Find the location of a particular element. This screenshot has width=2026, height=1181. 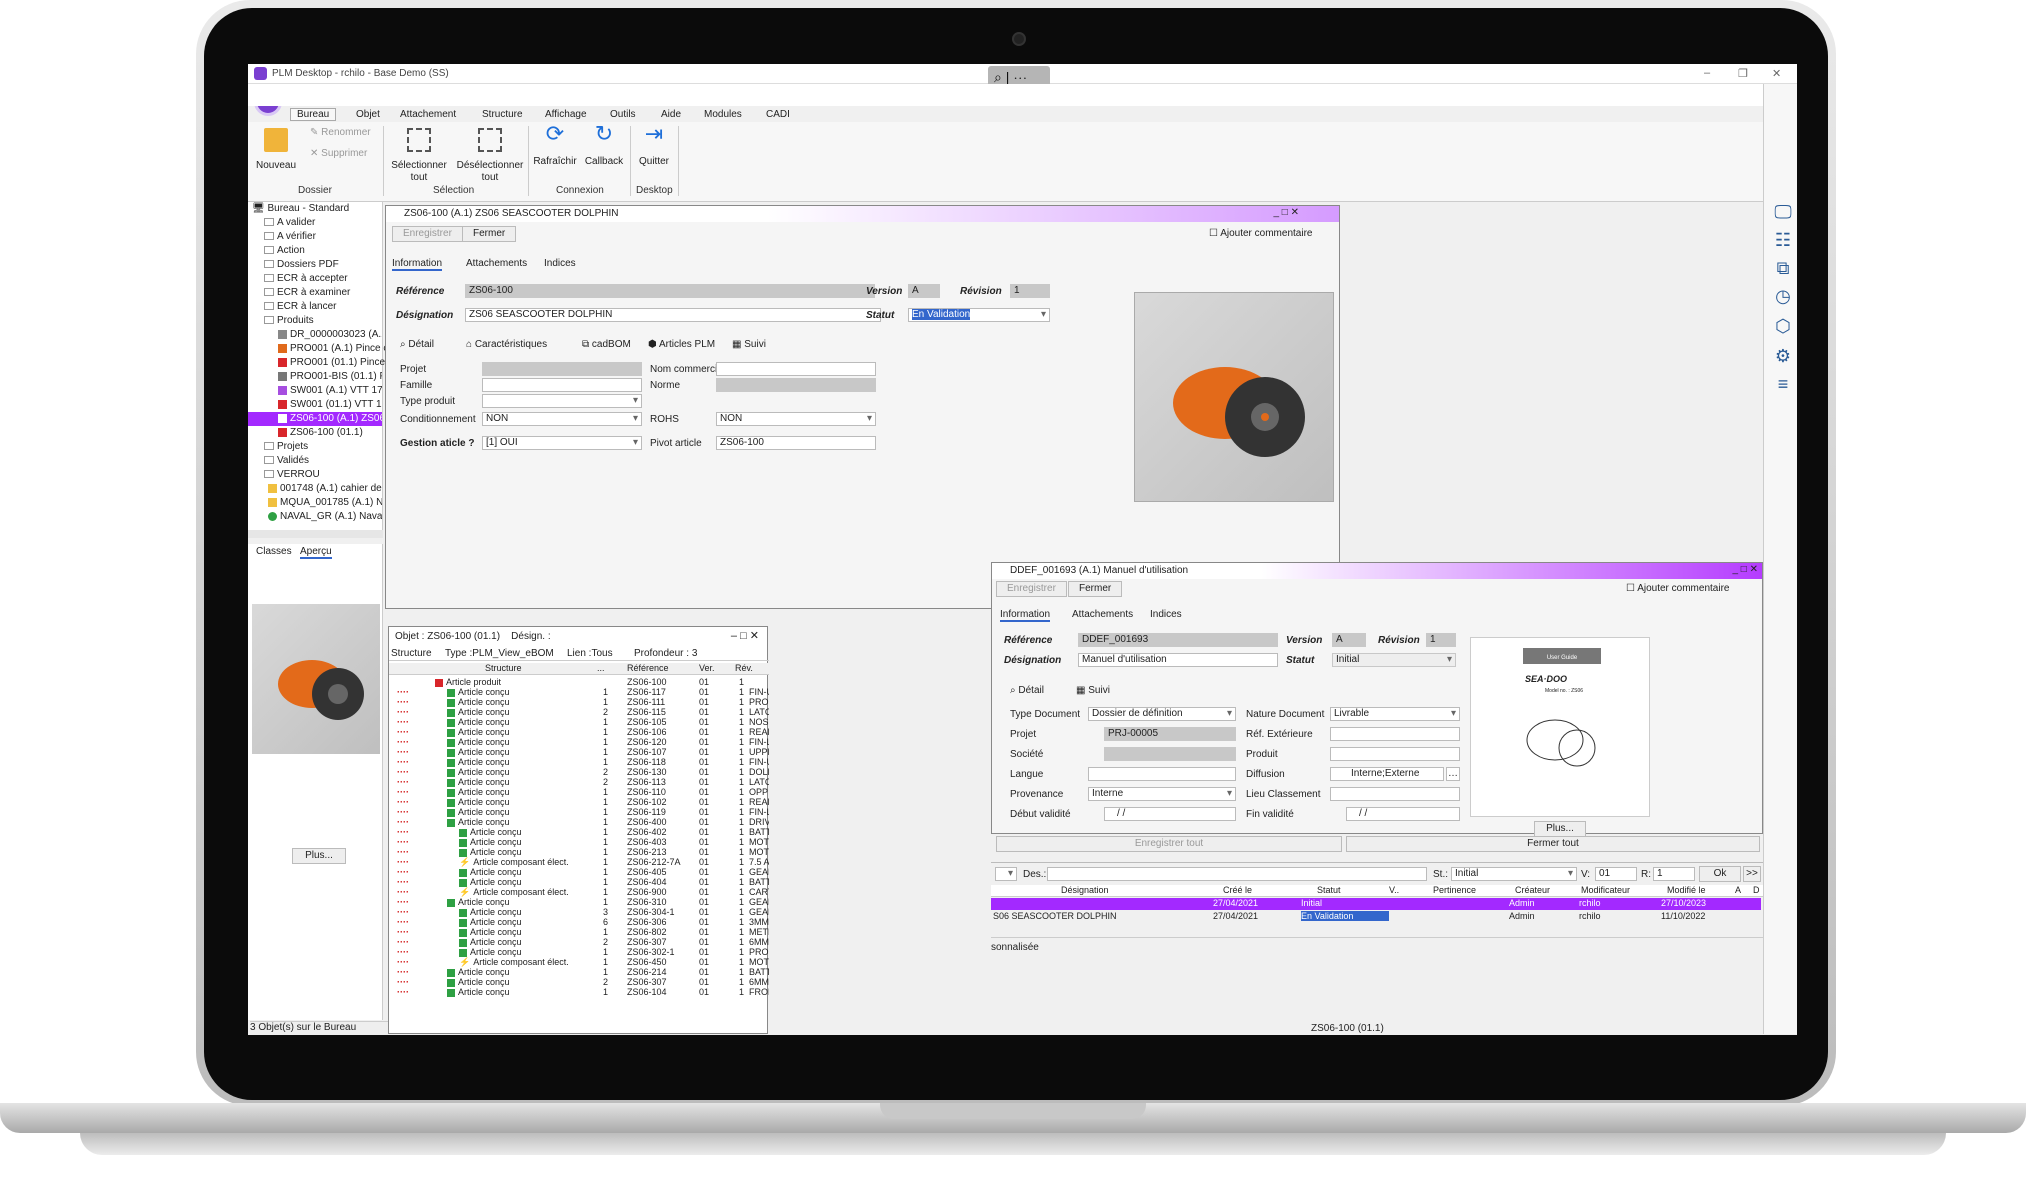

col-modifie-le: Modifié le is located at coordinates (1686, 890).